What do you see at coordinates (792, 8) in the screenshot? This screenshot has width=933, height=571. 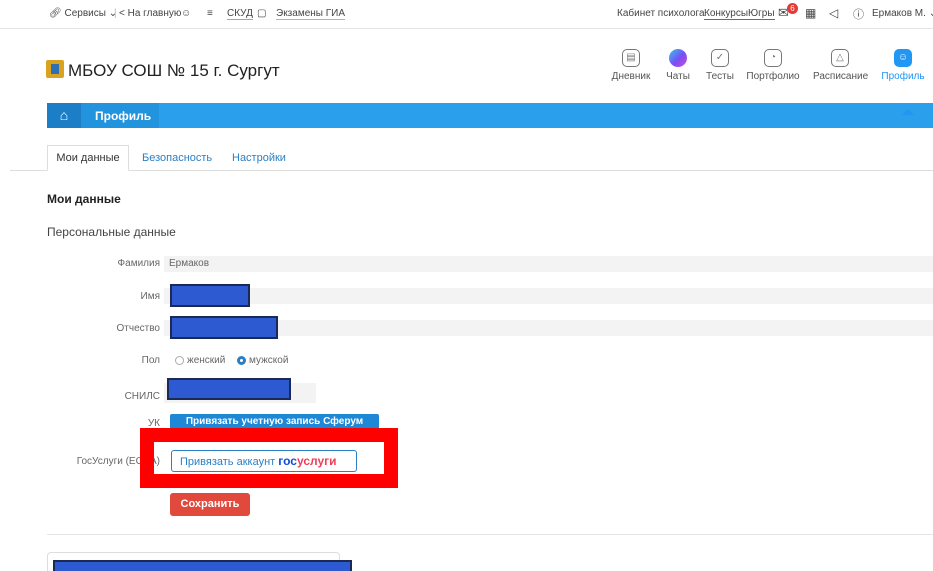 I see `mail-badge: 6` at bounding box center [792, 8].